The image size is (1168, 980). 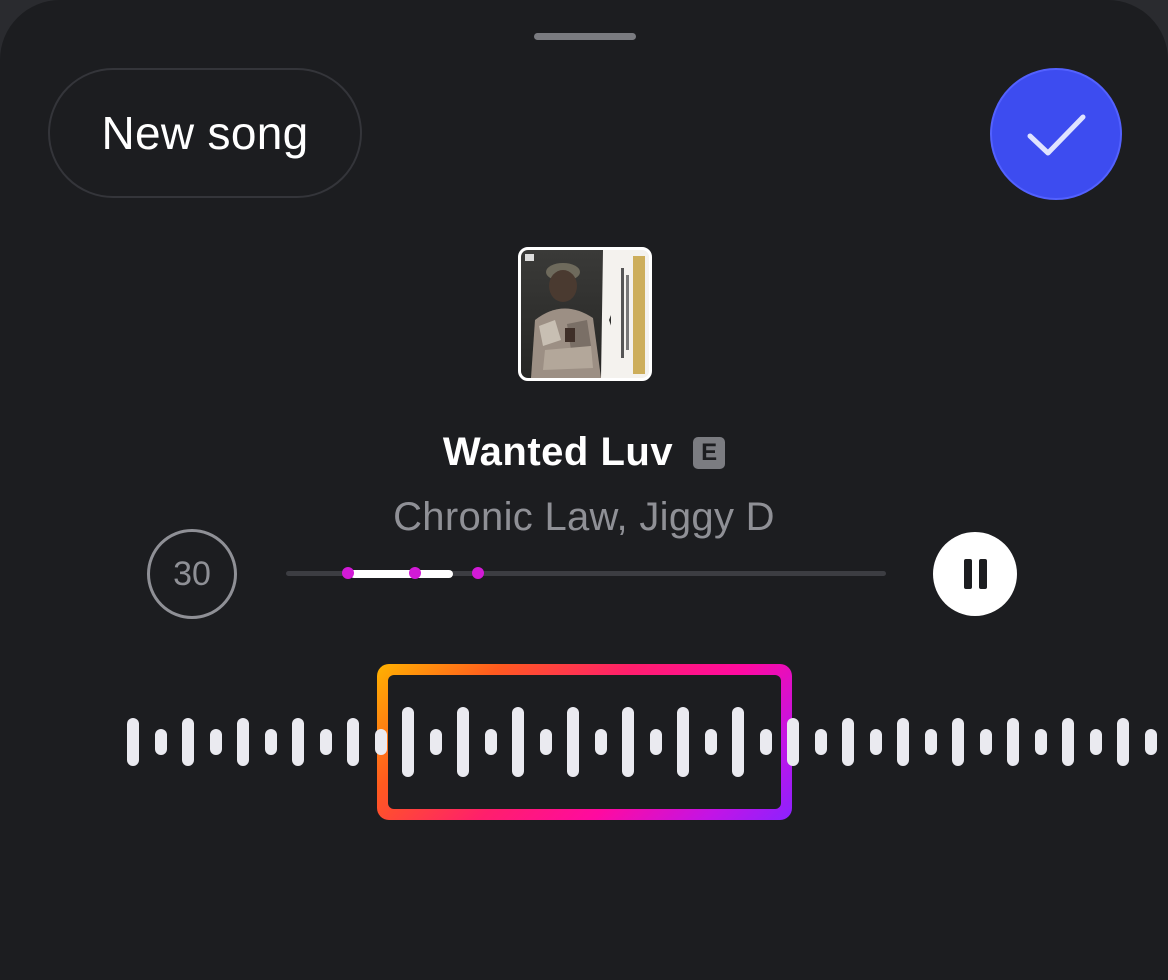 What do you see at coordinates (348, 573) in the screenshot?
I see `clip-start-marker` at bounding box center [348, 573].